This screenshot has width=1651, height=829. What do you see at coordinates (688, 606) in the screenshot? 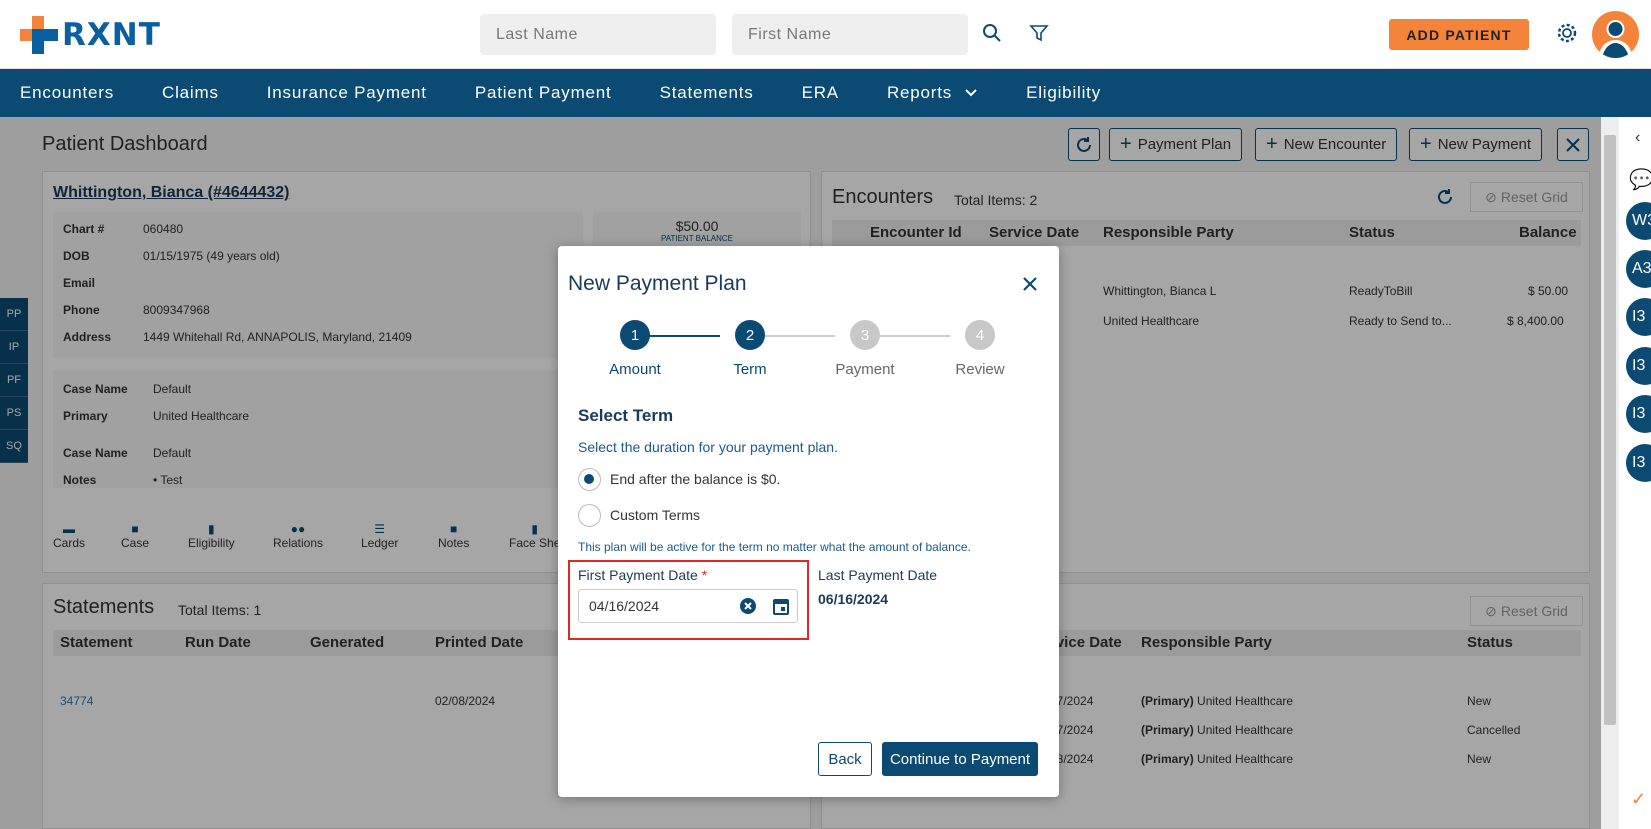
I see `first-payment-date-input: 04/16/2024` at bounding box center [688, 606].